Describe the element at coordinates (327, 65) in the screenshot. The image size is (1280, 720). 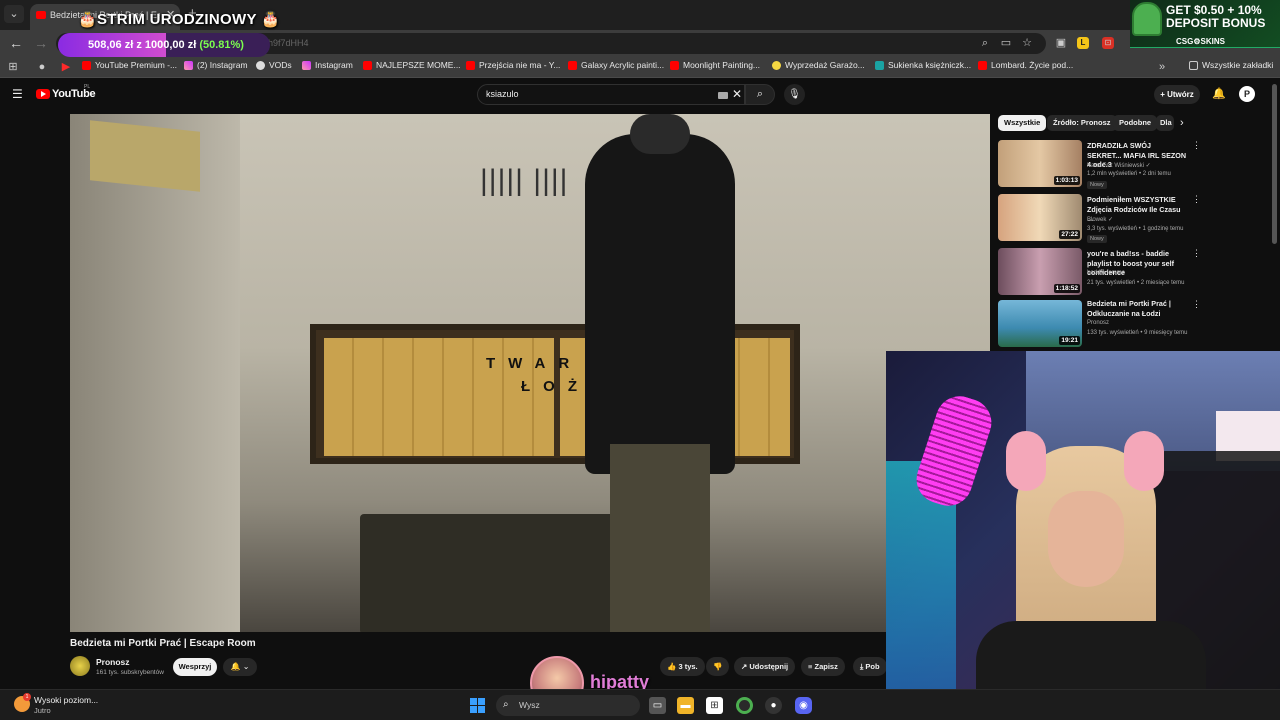
I see `bookmark-instagram: Instagram` at that location.